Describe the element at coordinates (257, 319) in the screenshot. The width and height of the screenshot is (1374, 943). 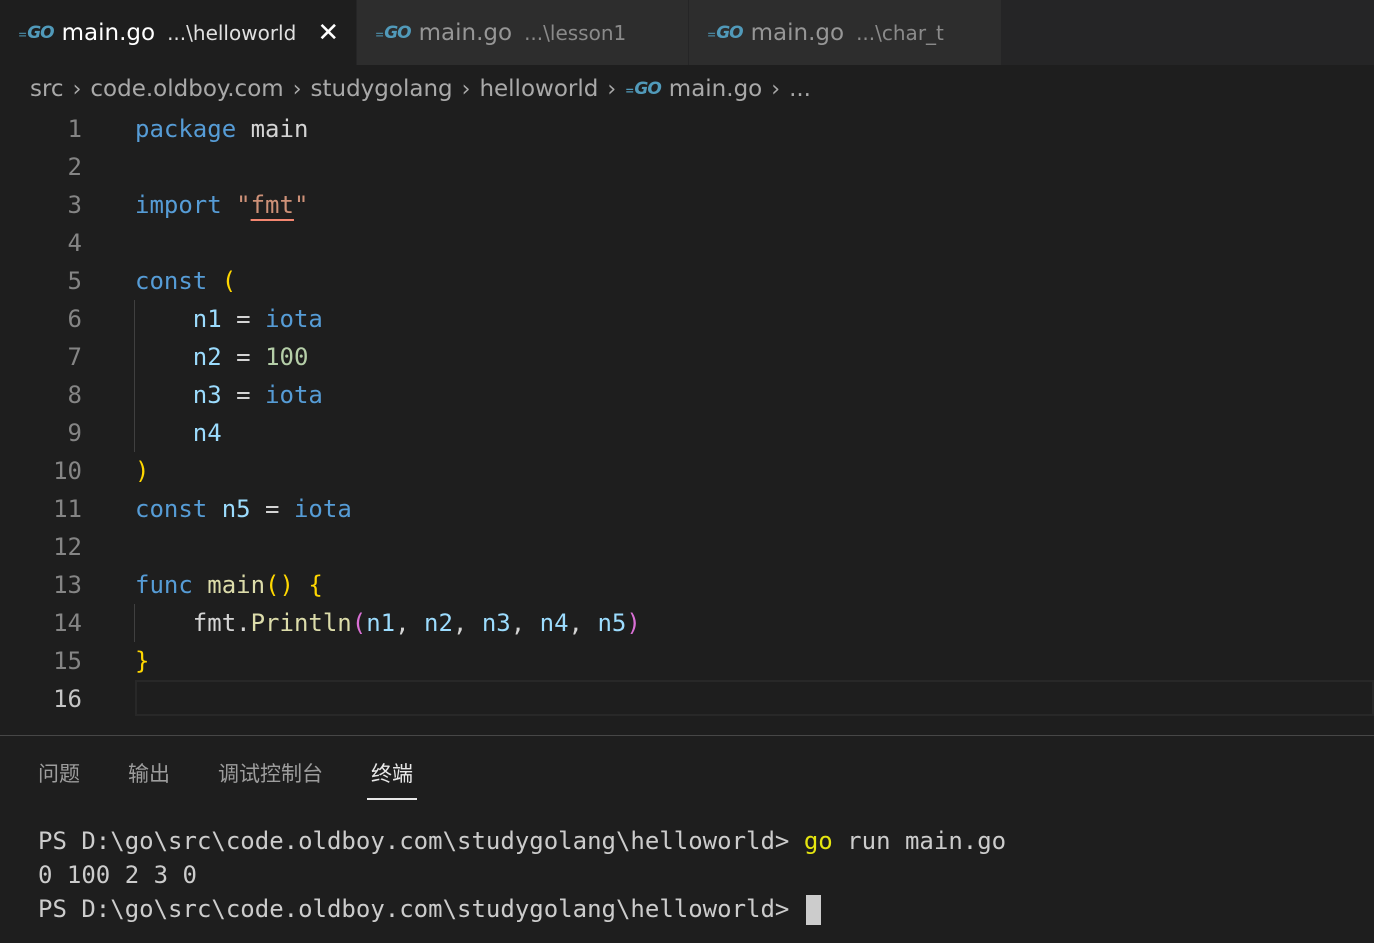
I see `code-text: n1 = iota` at that location.